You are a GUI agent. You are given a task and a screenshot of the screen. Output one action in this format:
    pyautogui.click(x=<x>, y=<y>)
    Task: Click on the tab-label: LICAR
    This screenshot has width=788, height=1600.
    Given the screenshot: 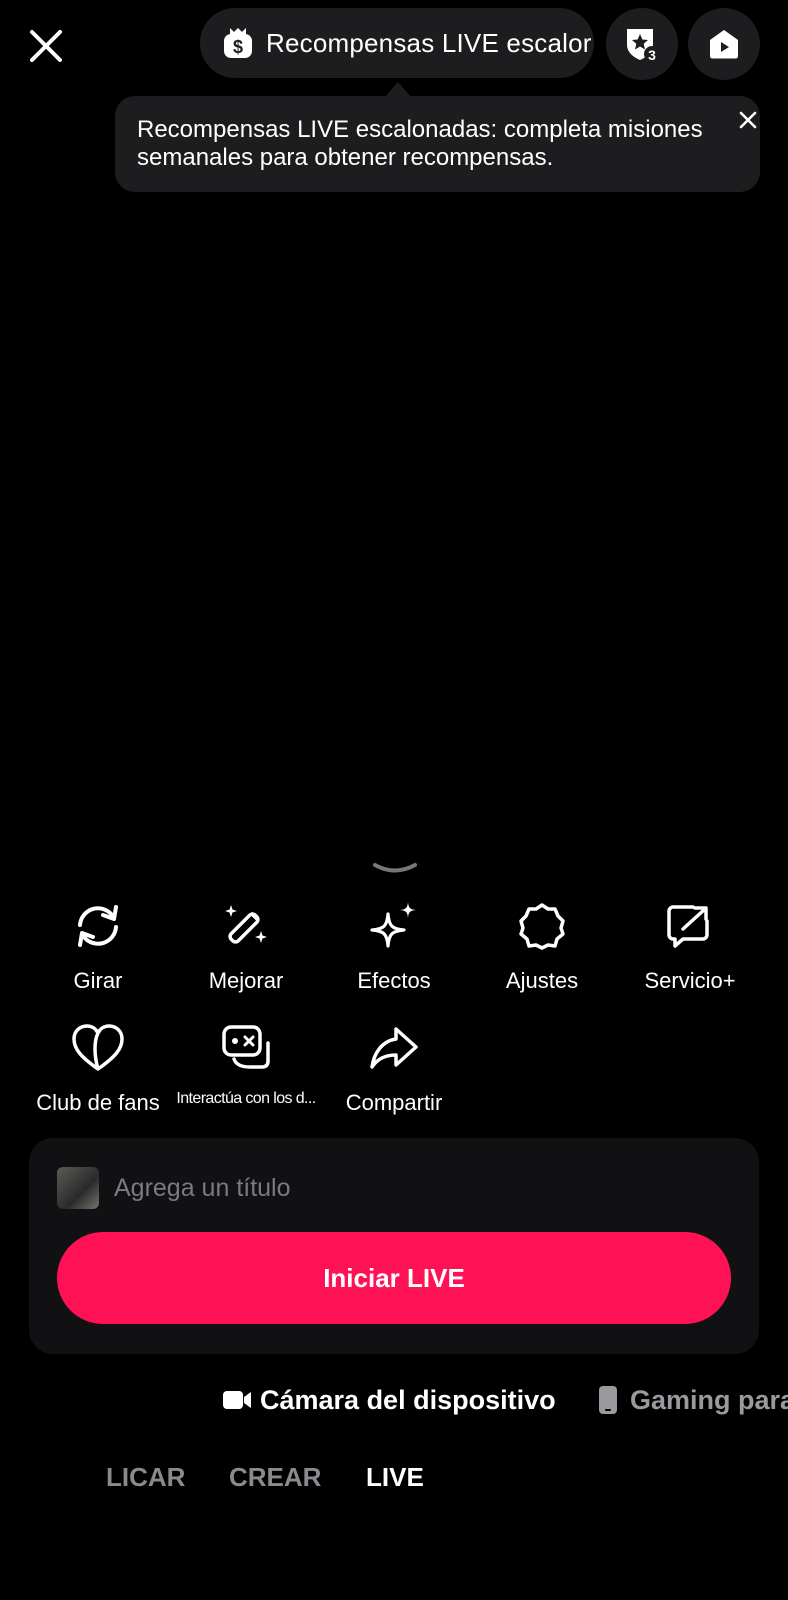 What is the action you would take?
    pyautogui.click(x=146, y=1477)
    